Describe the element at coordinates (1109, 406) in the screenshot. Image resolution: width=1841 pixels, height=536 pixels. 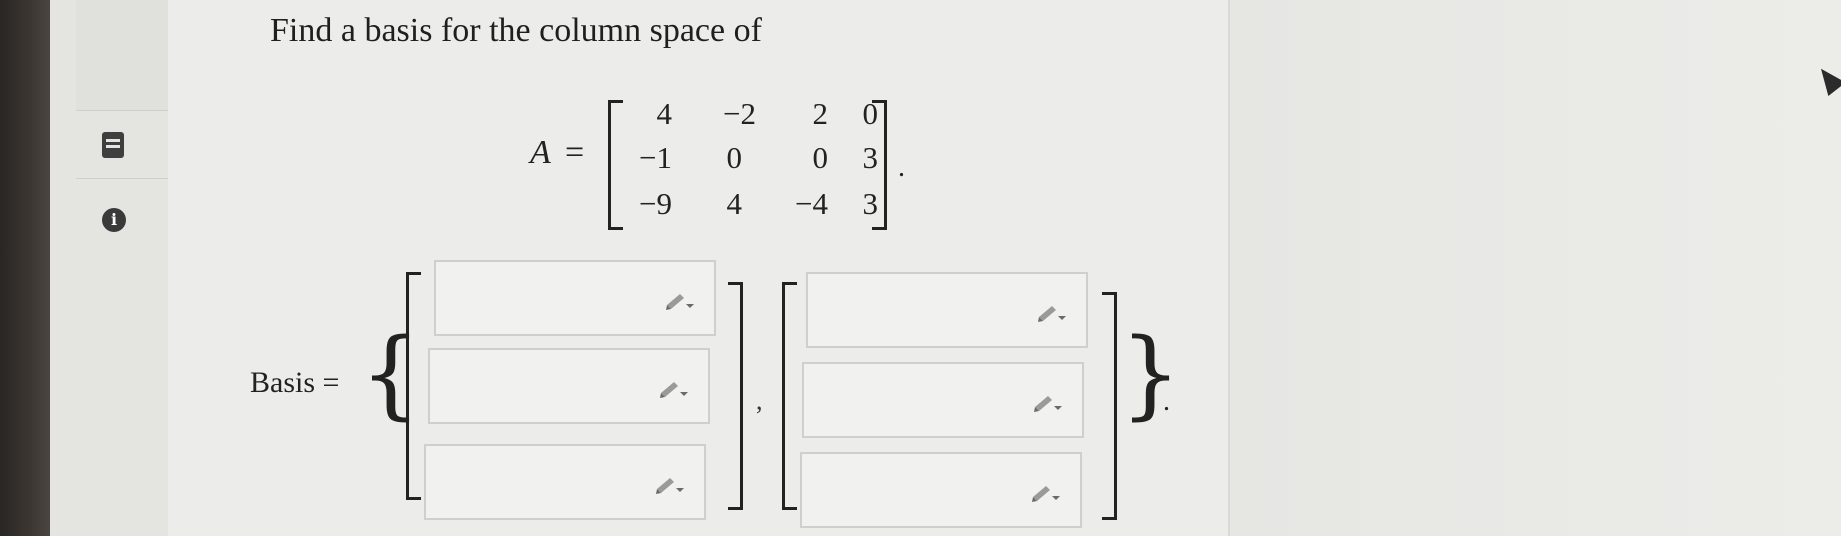
I see `vector2-bracket-right` at that location.